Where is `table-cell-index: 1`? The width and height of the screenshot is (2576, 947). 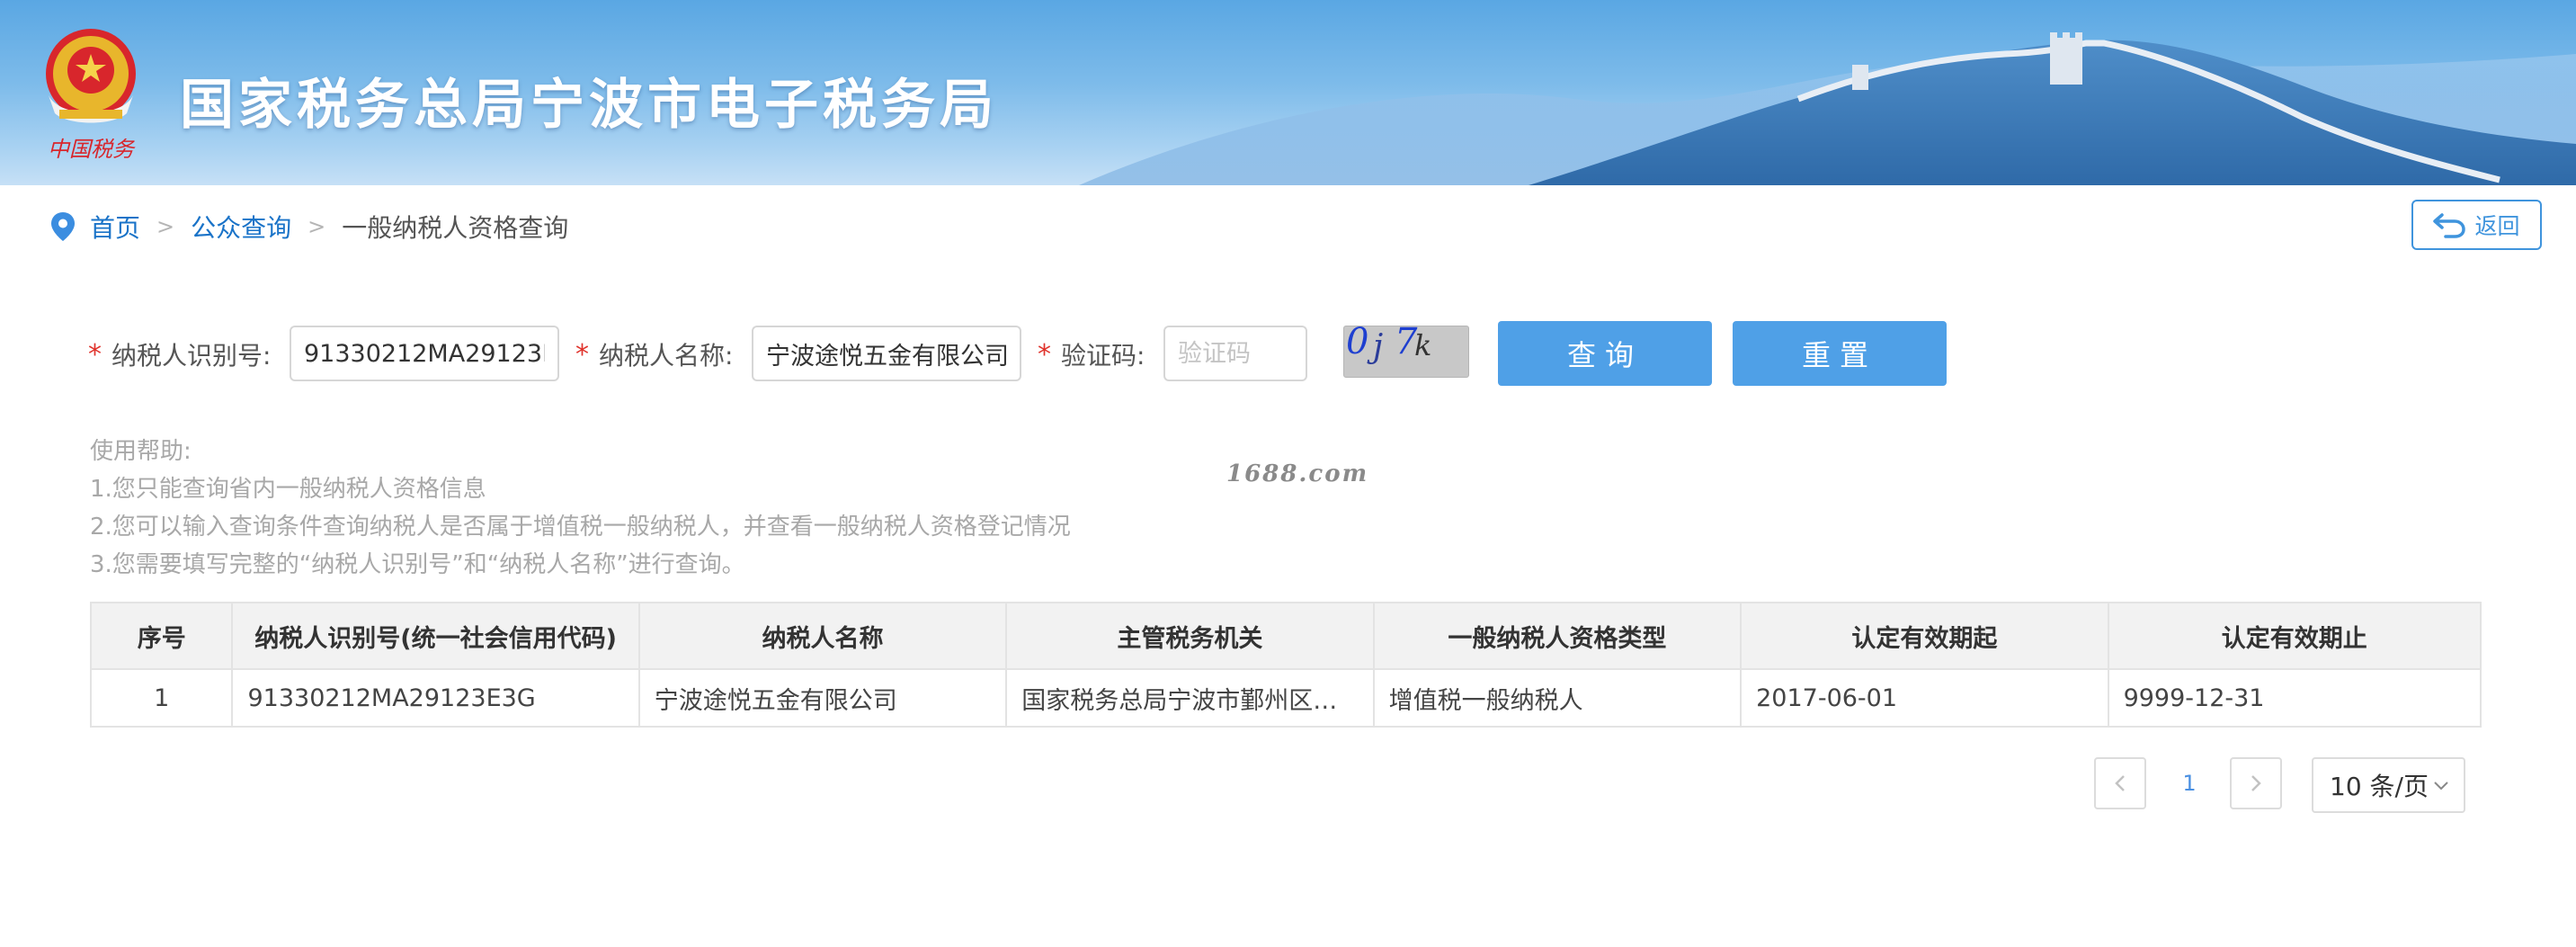 table-cell-index: 1 is located at coordinates (163, 698).